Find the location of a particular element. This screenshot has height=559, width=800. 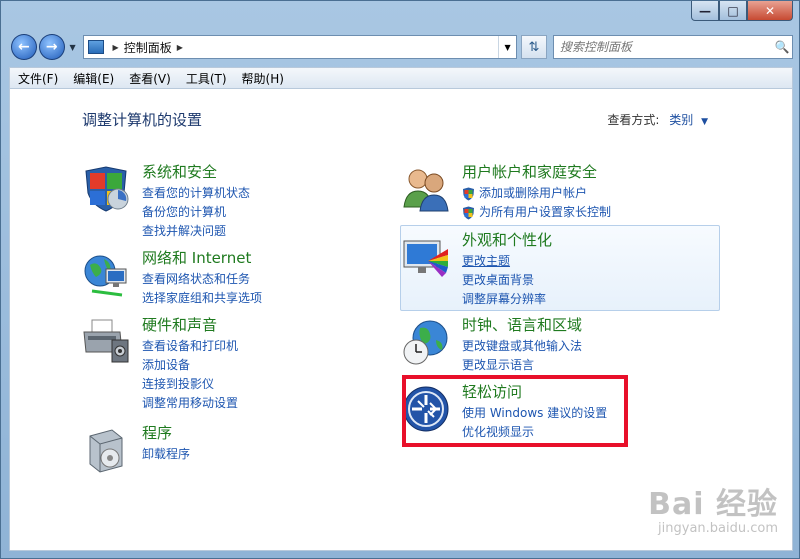

address-bar: ▶ 控制面板 ▶ ▼ is located at coordinates (300, 47).